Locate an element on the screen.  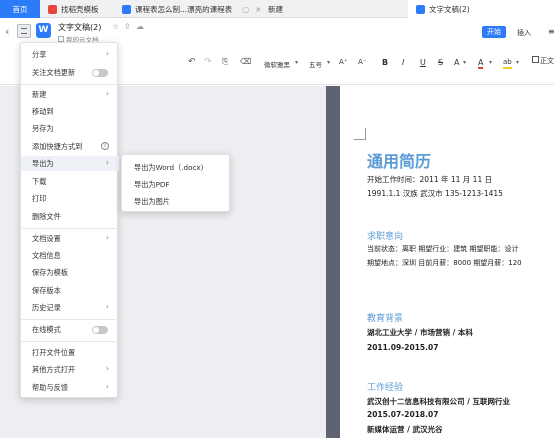
export-submenu: 导出为Word（.docx) 导出为PDF 导出为图片 is located at coordinates (175, 183).